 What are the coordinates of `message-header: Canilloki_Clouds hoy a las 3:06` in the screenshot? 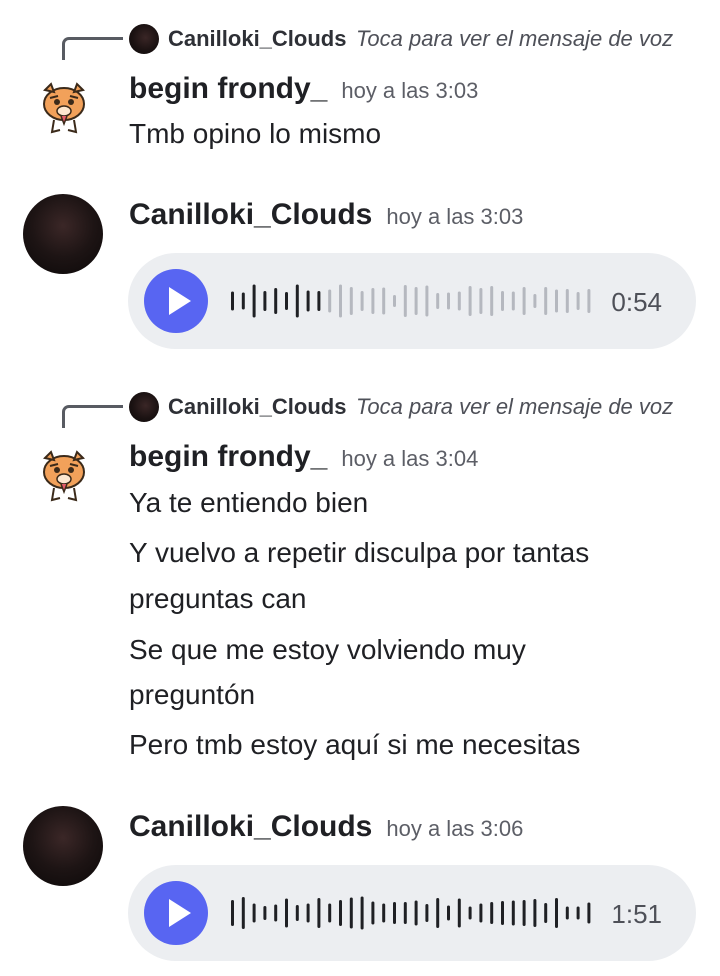 It's located at (326, 827).